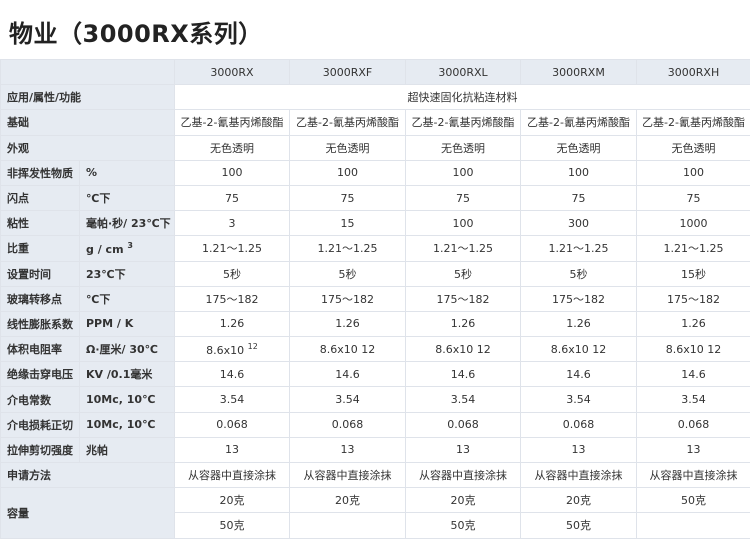 This screenshot has height=541, width=750. What do you see at coordinates (127, 450) in the screenshot?
I see `row-unit: 兆帕` at bounding box center [127, 450].